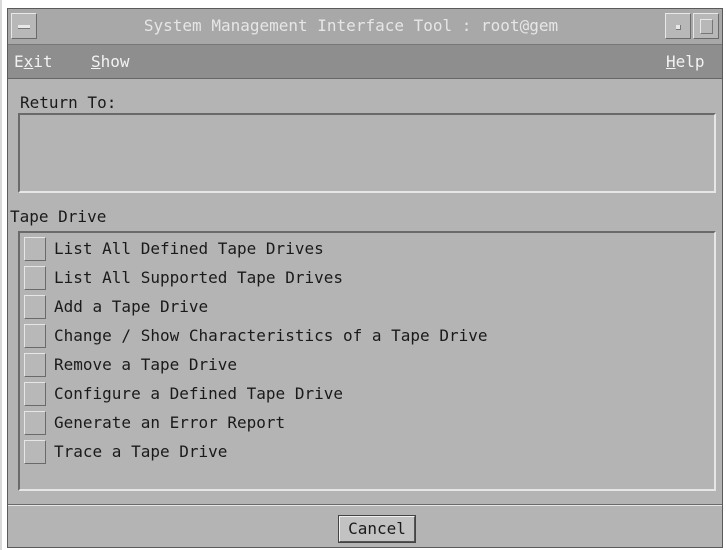 This screenshot has width=726, height=550. Describe the element at coordinates (58, 216) in the screenshot. I see `tape-drive-label: Tape Drive` at that location.